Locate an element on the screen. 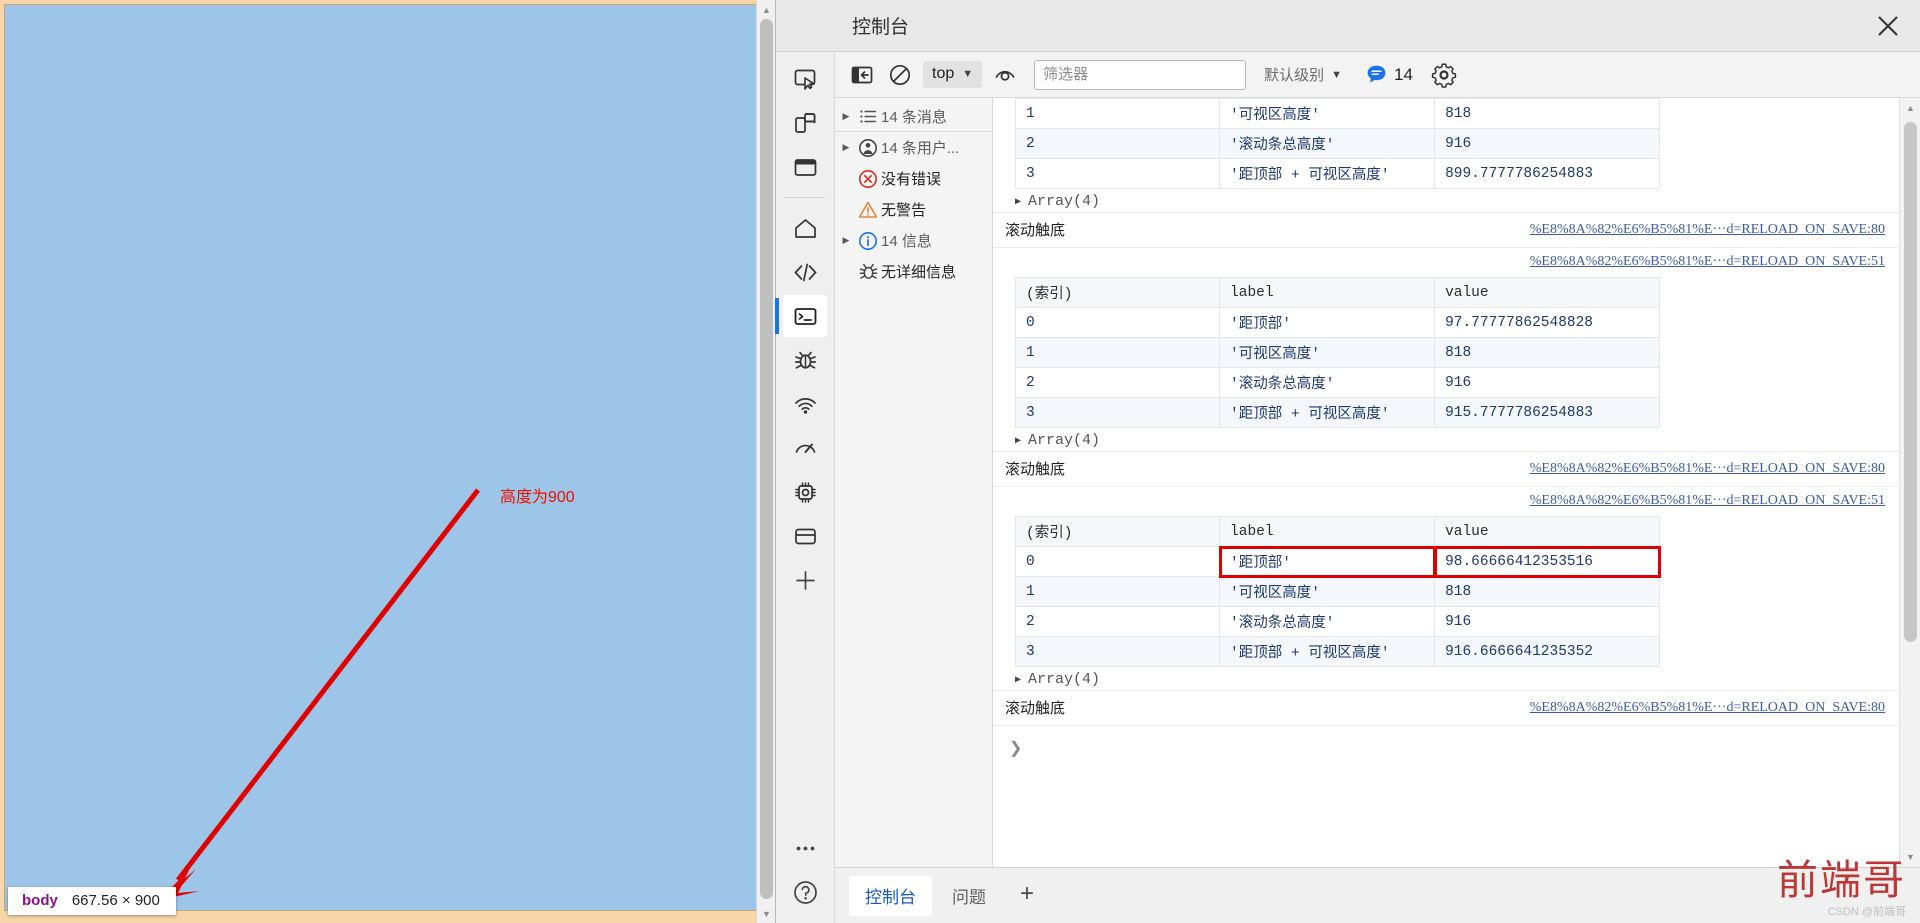 This screenshot has width=1920, height=923. tab-console: 控制台 is located at coordinates (890, 895).